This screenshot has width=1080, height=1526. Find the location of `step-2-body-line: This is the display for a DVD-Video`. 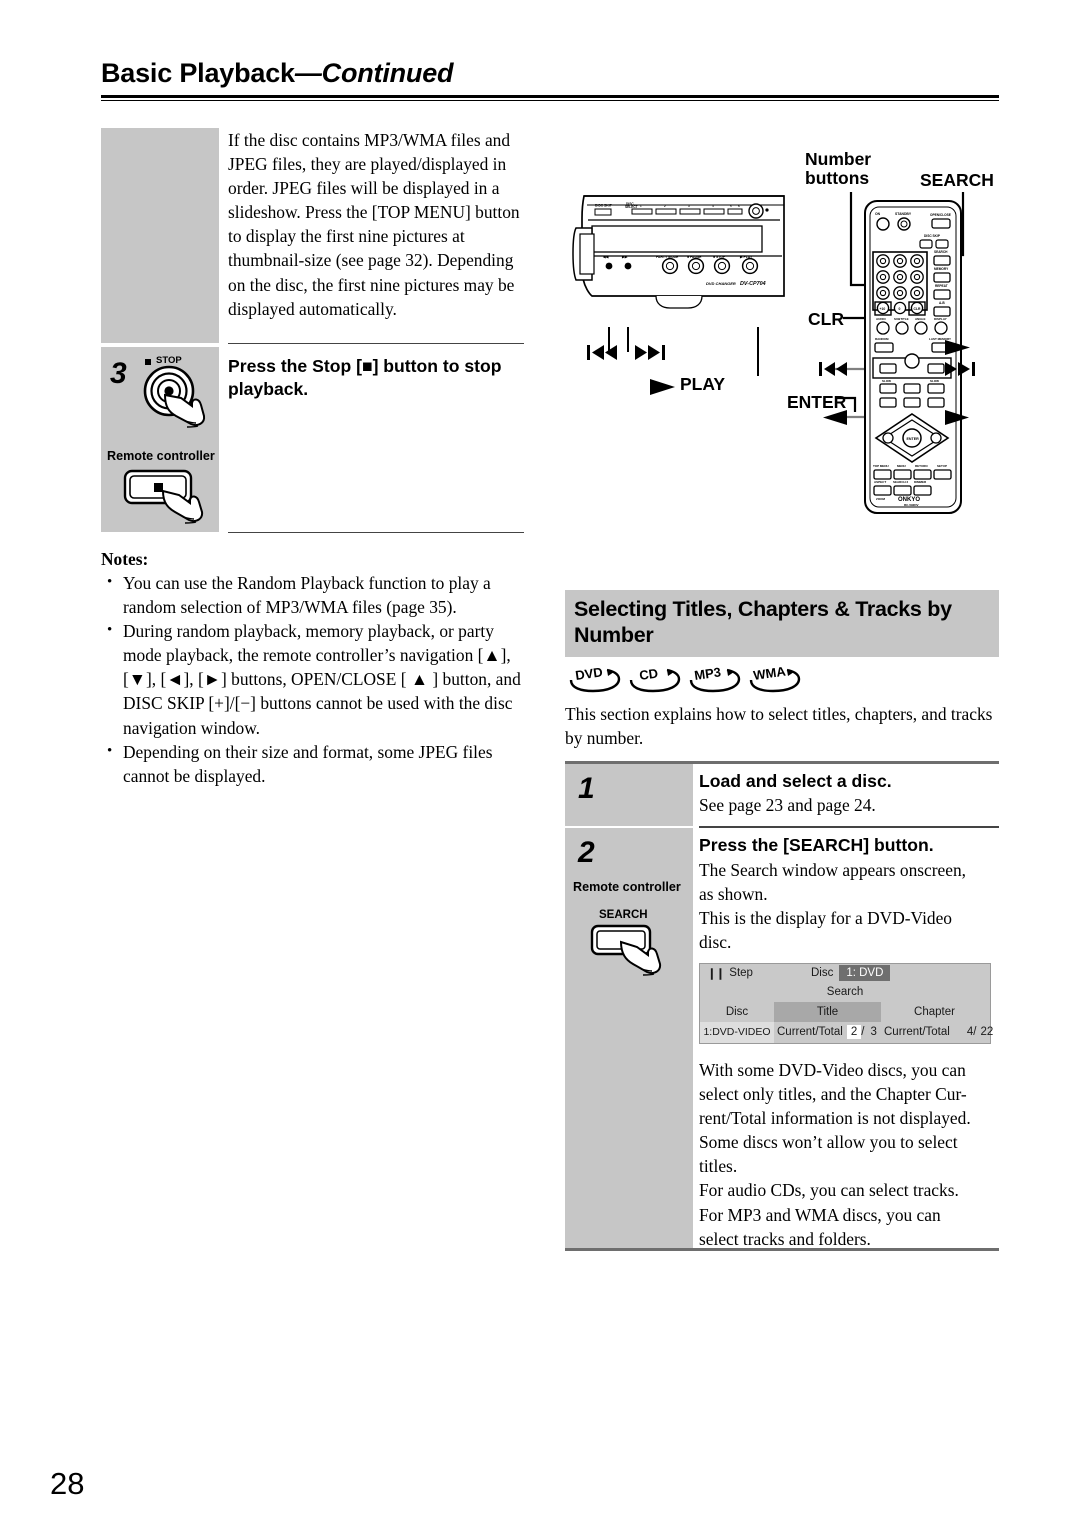

step-2-body-line: This is the display for a DVD-Video is located at coordinates (826, 917).